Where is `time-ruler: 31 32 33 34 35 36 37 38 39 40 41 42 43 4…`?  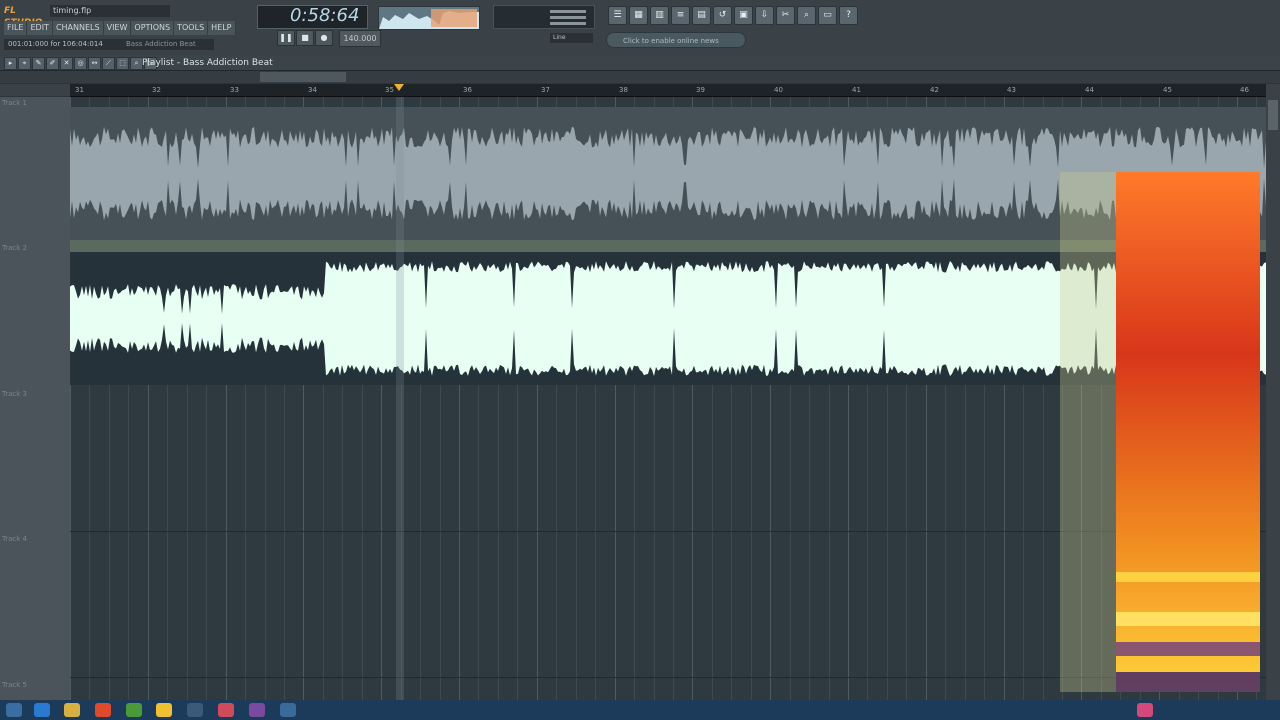 time-ruler: 31 32 33 34 35 36 37 38 39 40 41 42 43 4… is located at coordinates (668, 90).